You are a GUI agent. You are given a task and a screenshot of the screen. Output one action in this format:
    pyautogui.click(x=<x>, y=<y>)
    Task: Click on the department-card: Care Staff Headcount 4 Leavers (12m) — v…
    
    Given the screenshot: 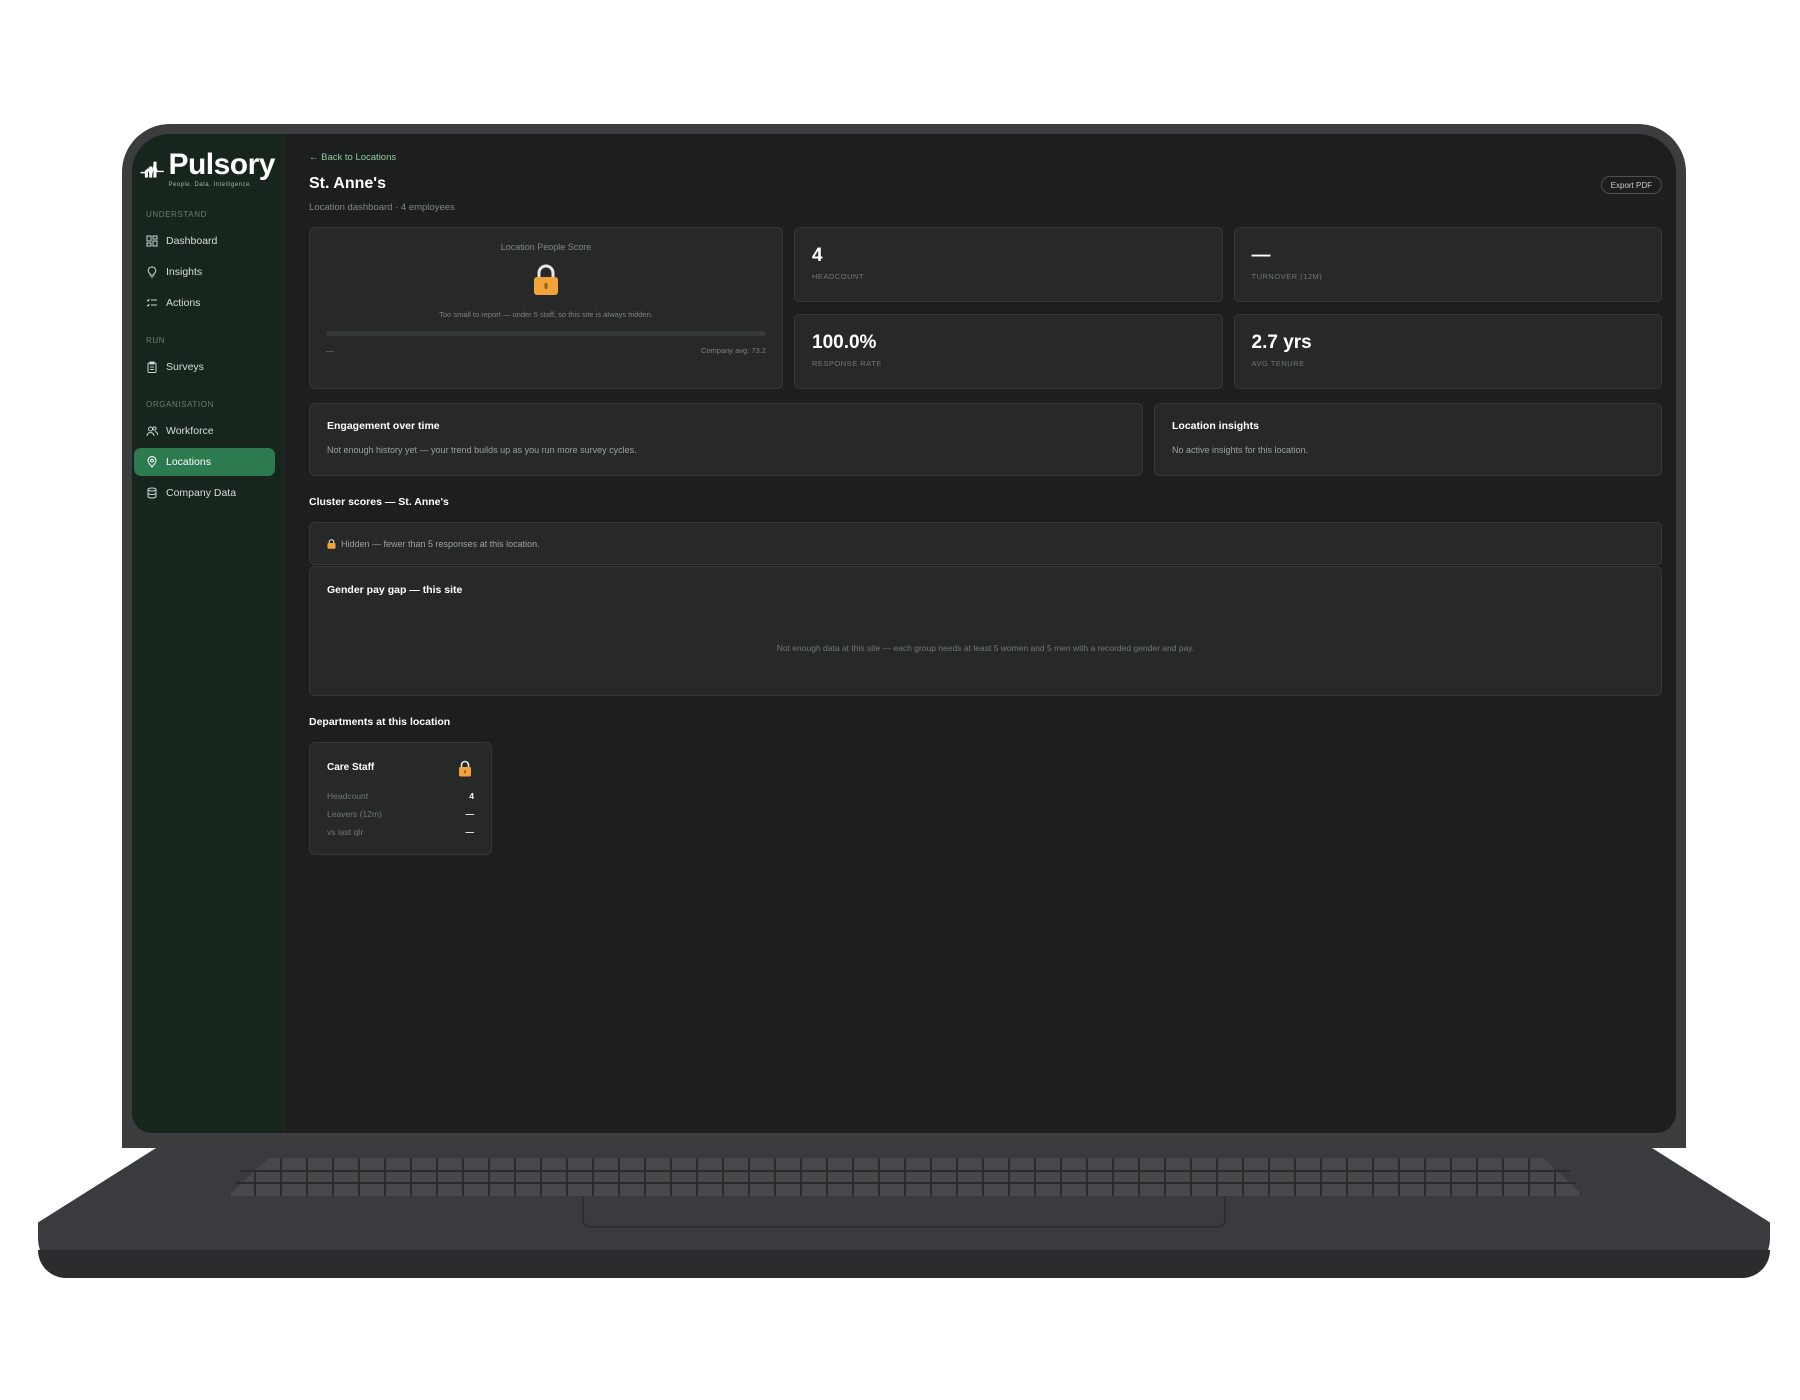 What is the action you would take?
    pyautogui.click(x=400, y=798)
    